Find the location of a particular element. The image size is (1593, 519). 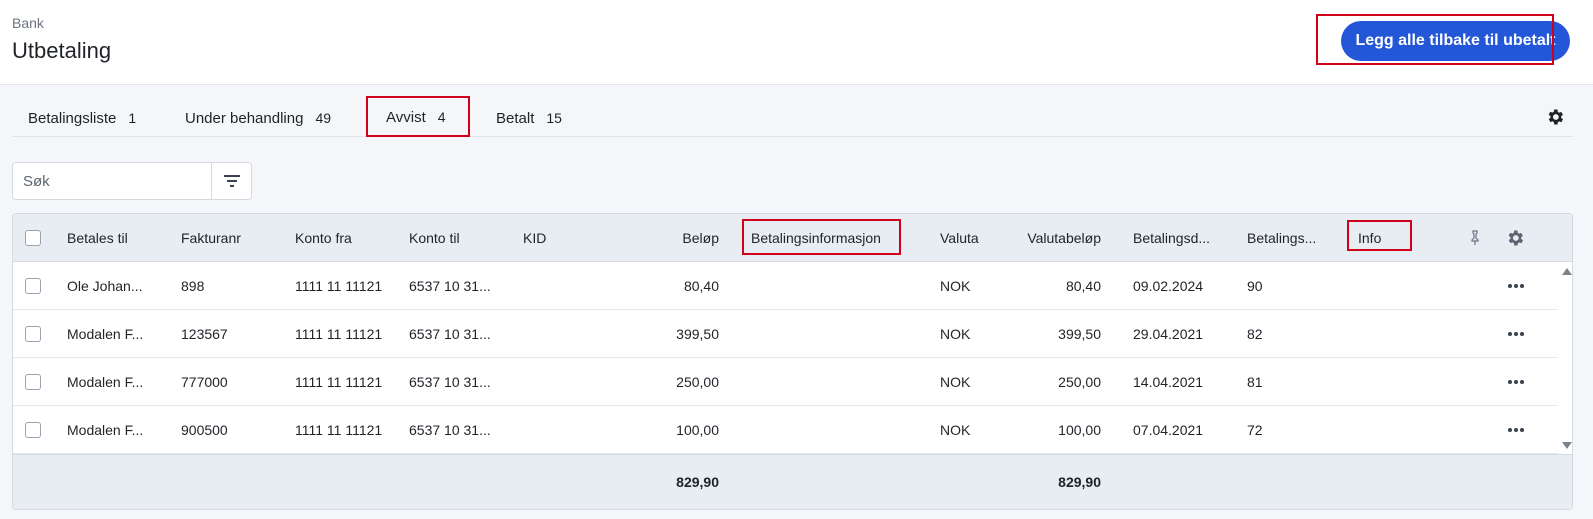

tab-count: 4 is located at coordinates (441, 117).